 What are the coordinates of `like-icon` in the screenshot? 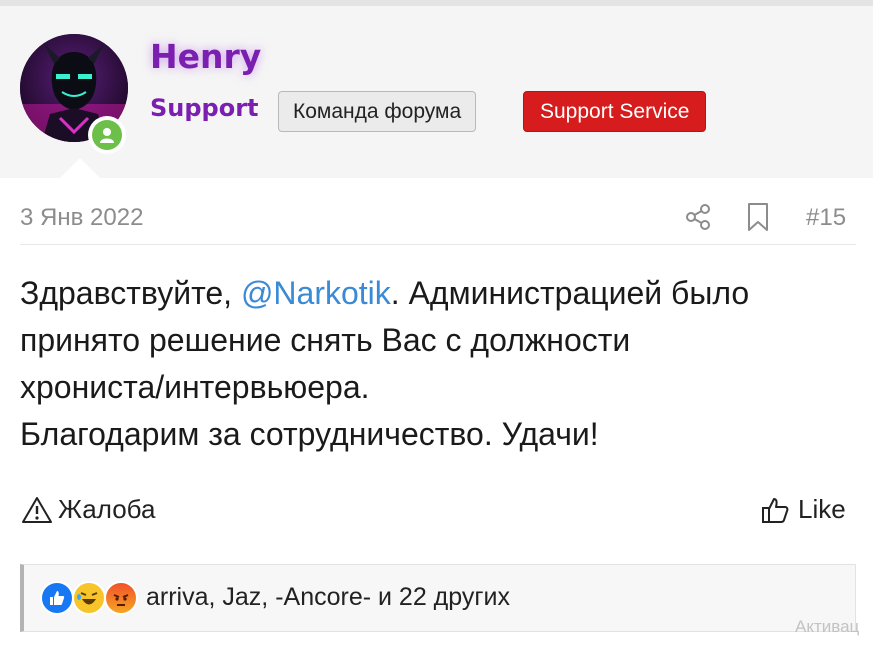 It's located at (57, 598).